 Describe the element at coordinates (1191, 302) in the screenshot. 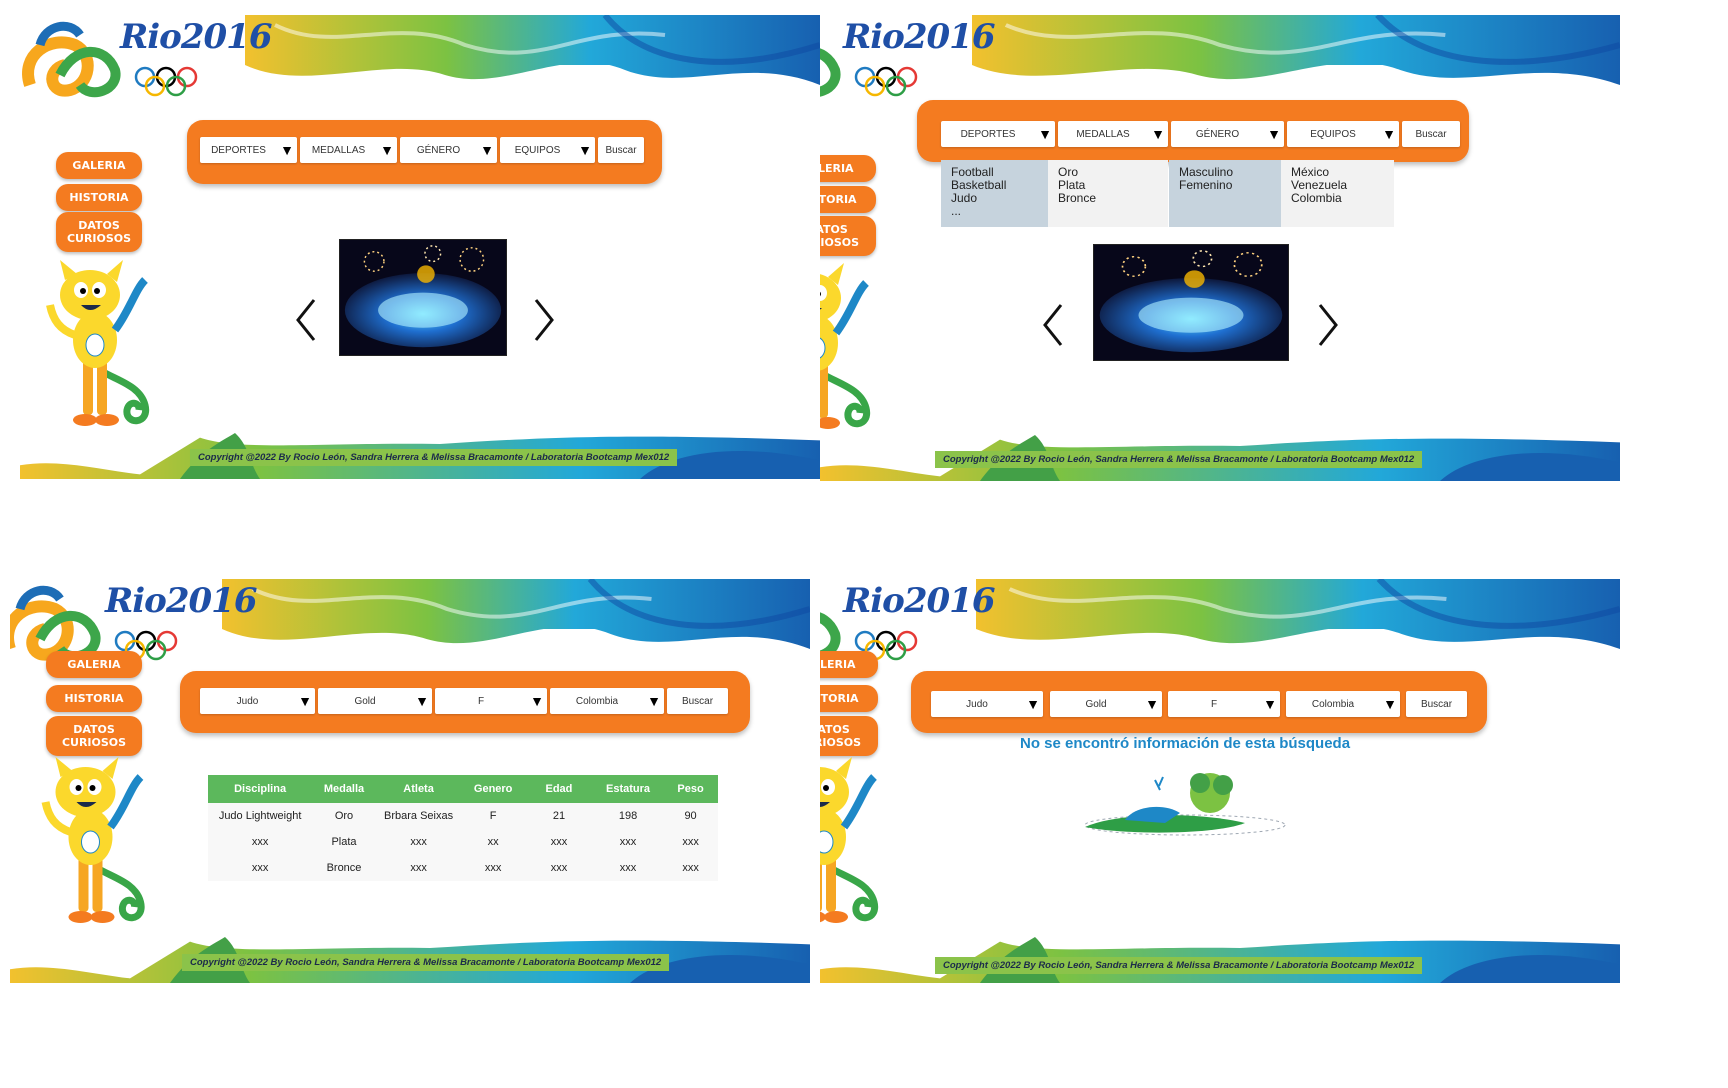

I see `gallery-image-stadium` at that location.